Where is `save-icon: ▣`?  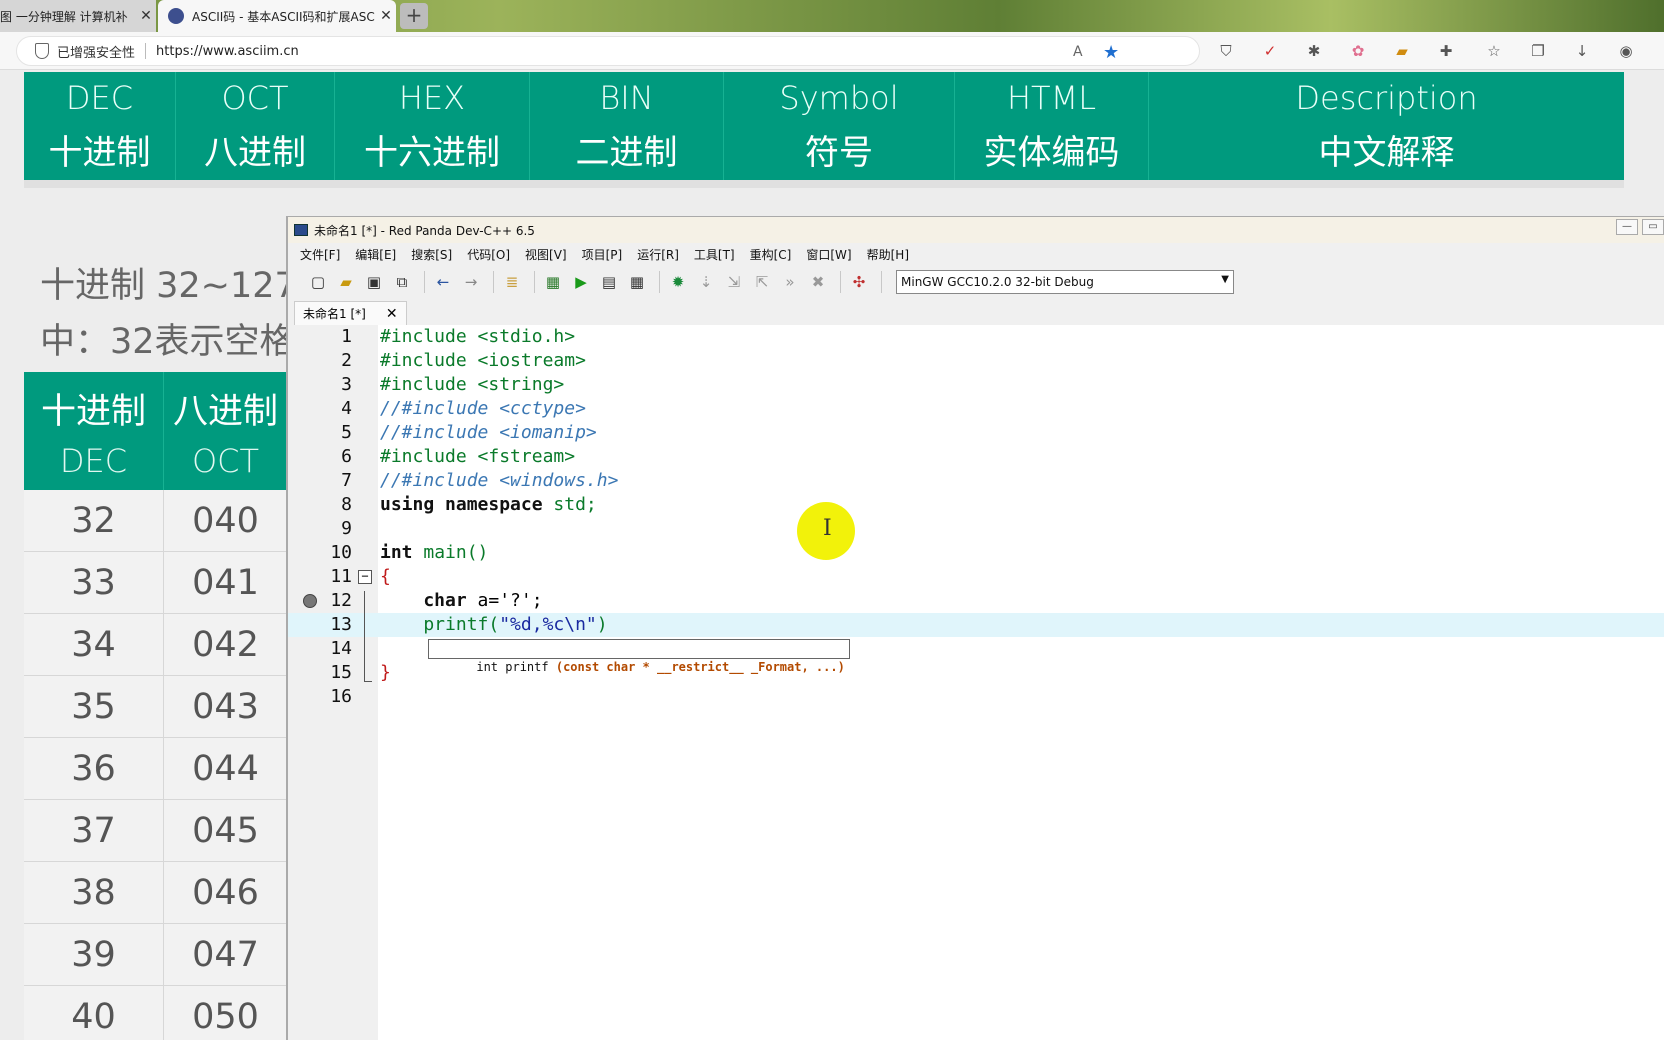 save-icon: ▣ is located at coordinates (374, 282).